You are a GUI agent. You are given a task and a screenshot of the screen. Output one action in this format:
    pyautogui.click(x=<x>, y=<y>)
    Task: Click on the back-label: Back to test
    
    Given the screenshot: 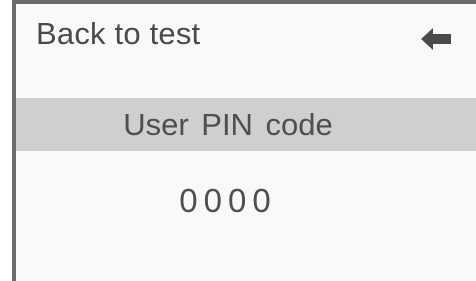 What is the action you would take?
    pyautogui.click(x=118, y=33)
    